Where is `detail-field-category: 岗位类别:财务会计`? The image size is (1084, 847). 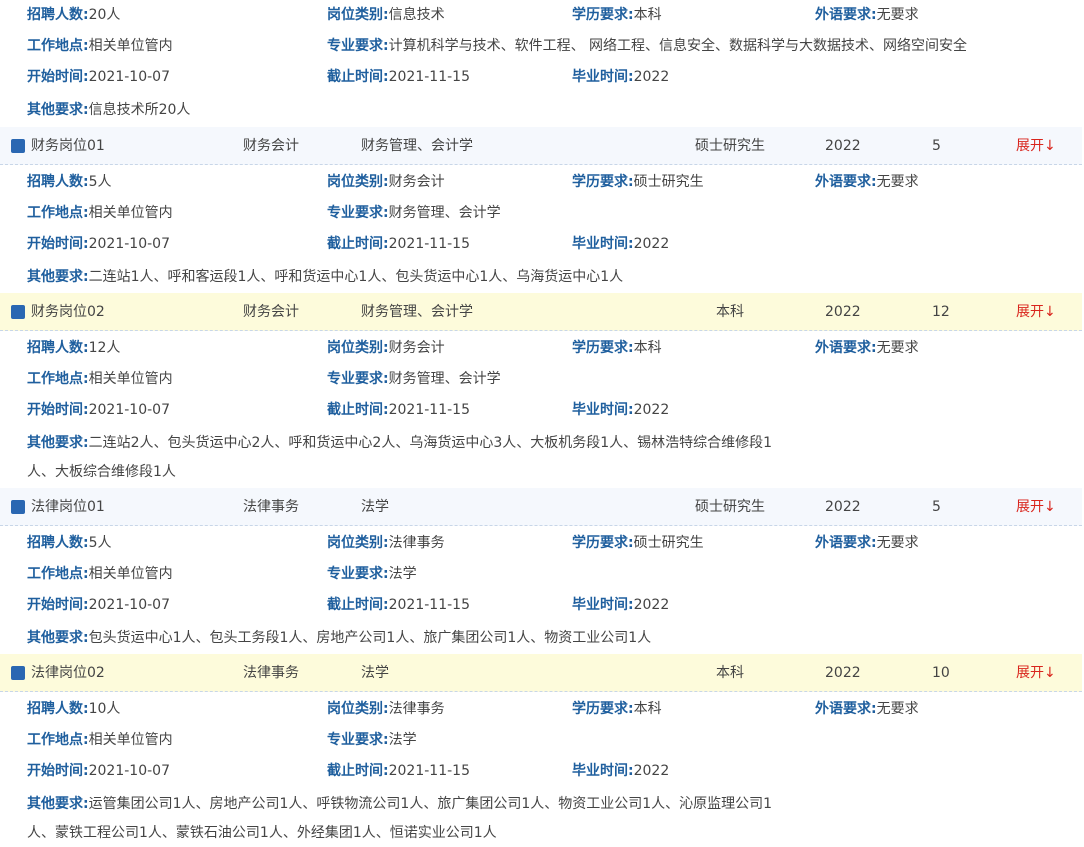
detail-field-category: 岗位类别:财务会计 is located at coordinates (386, 348).